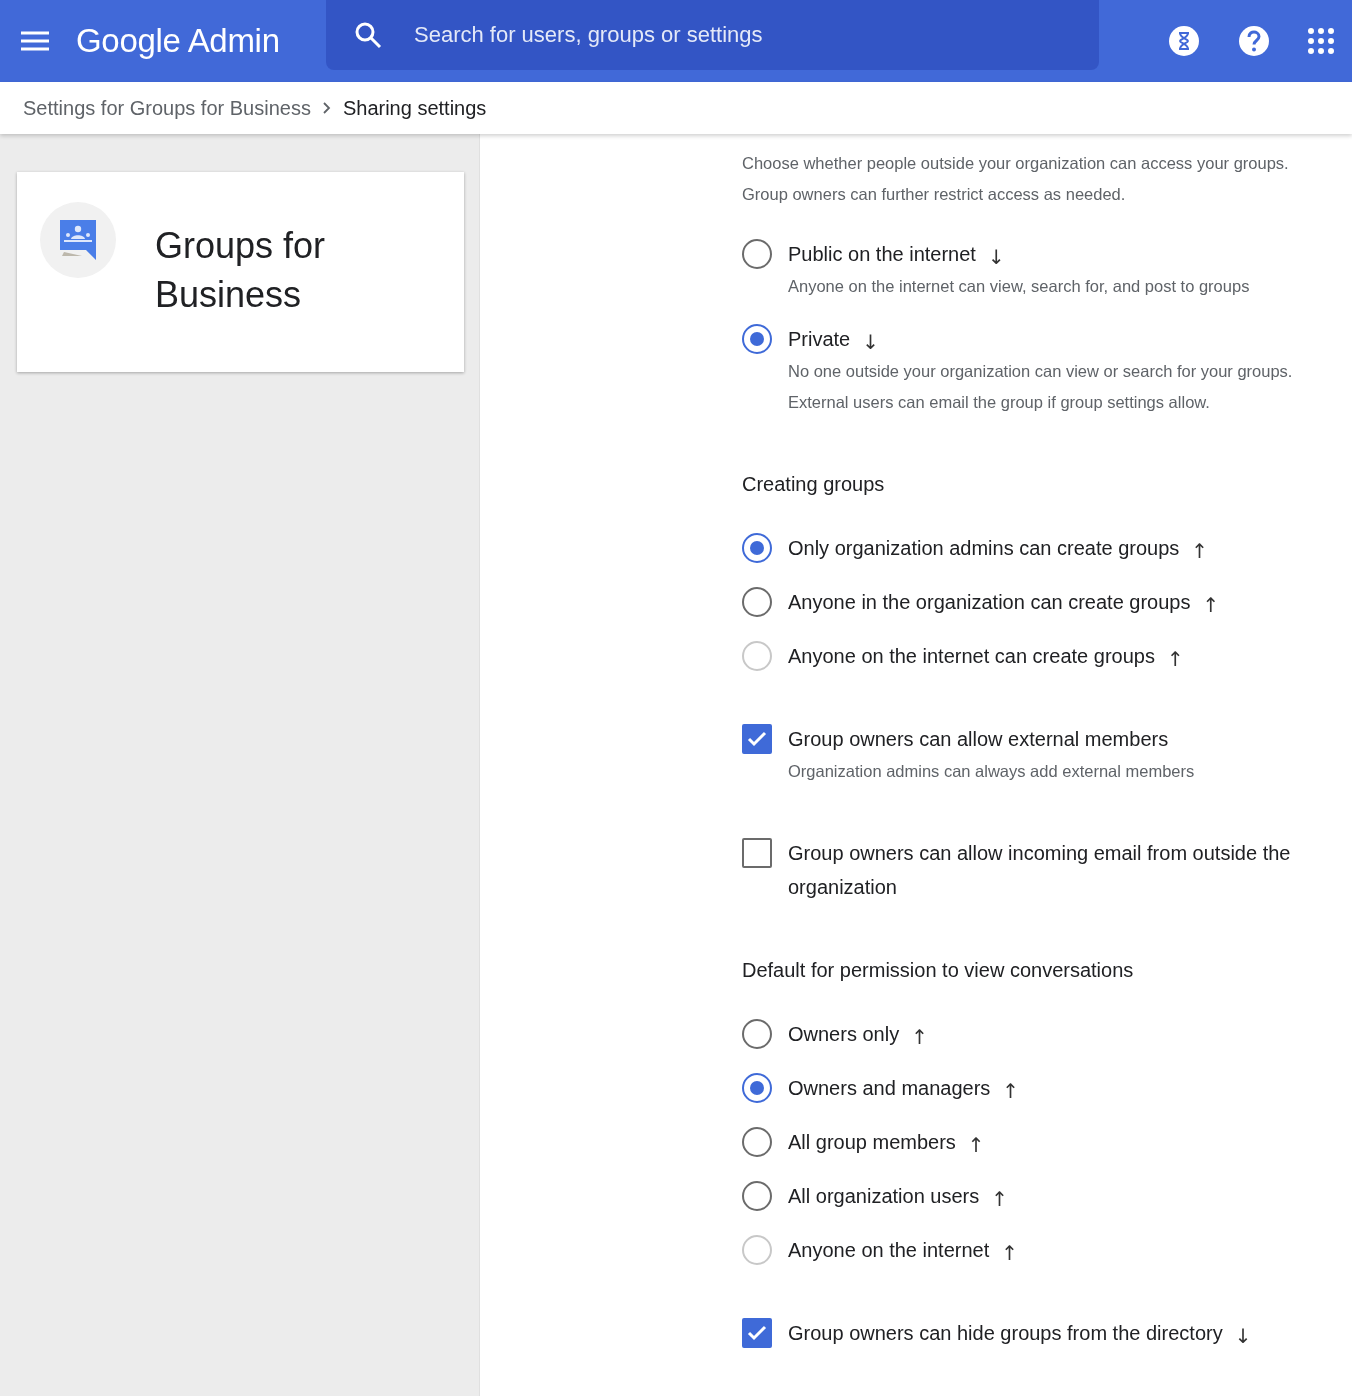 This screenshot has width=1352, height=1396. I want to click on section-heading: Default for permission to view conversations, so click(938, 970).